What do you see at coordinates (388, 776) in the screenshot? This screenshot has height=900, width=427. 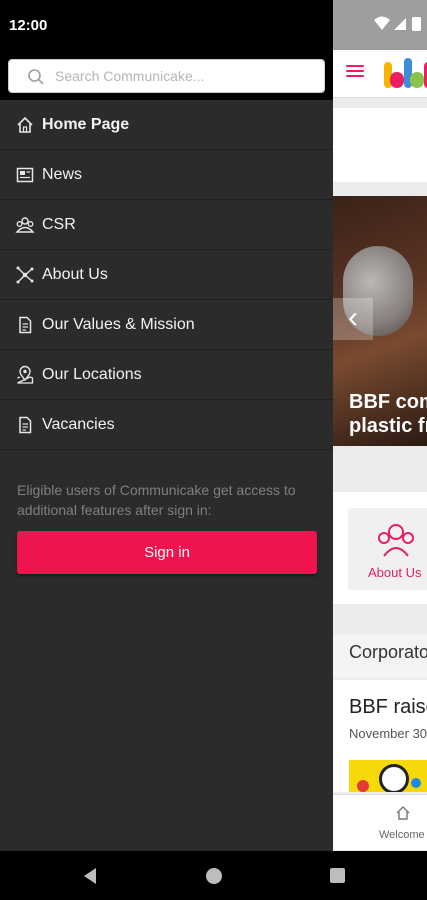 I see `article-thumbnail` at bounding box center [388, 776].